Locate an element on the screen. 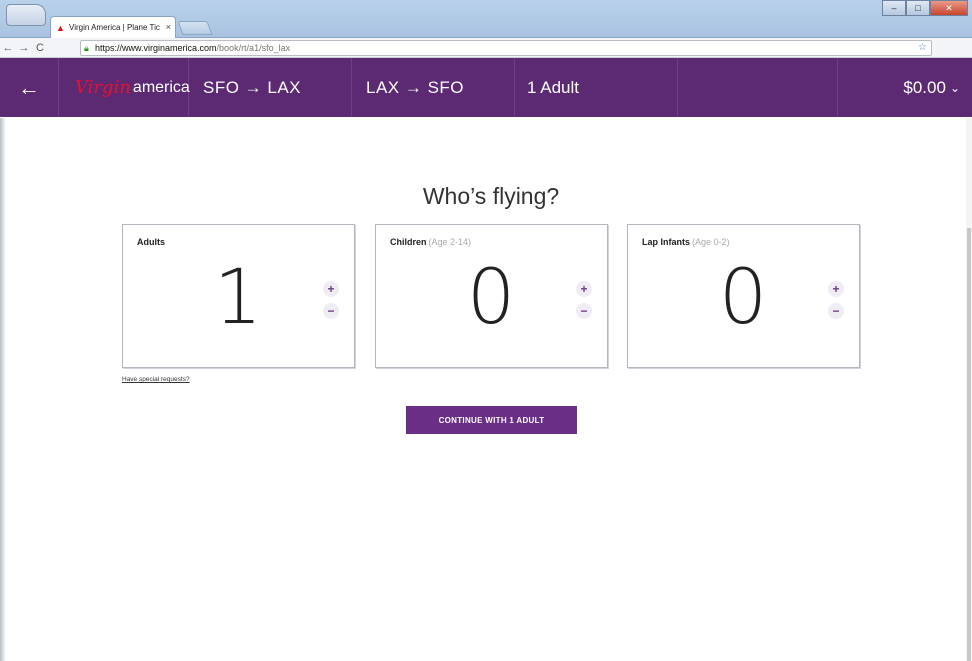  virgin-america-logo: Virgin america is located at coordinates (124, 87).